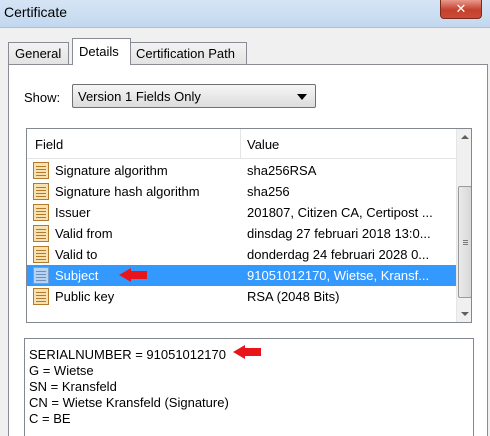 The width and height of the screenshot is (490, 436). I want to click on close-button: ✕, so click(461, 9).